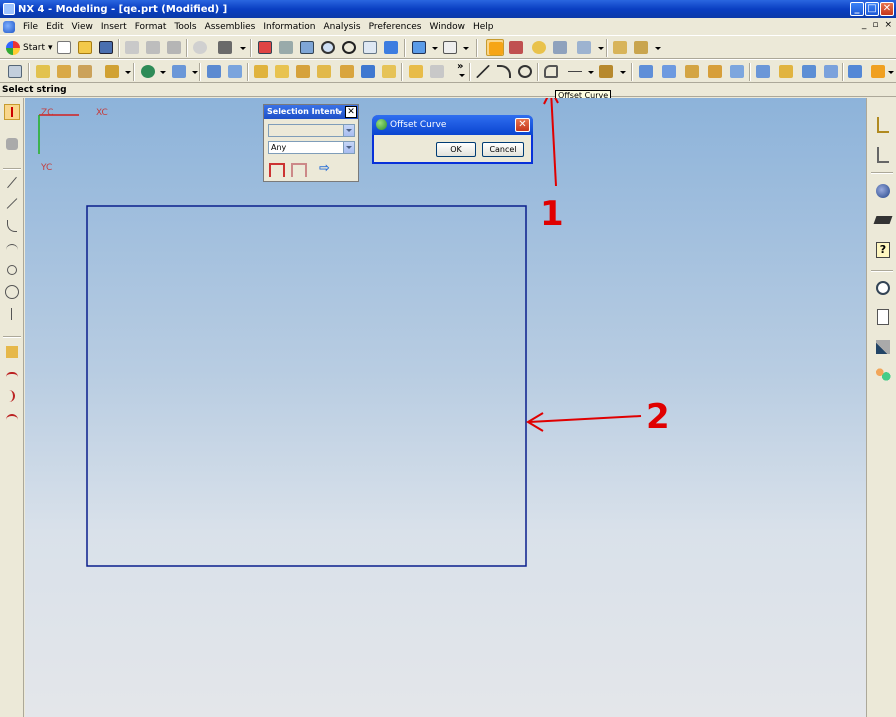 The image size is (896, 717). What do you see at coordinates (328, 47) in the screenshot?
I see `zoom-button` at bounding box center [328, 47].